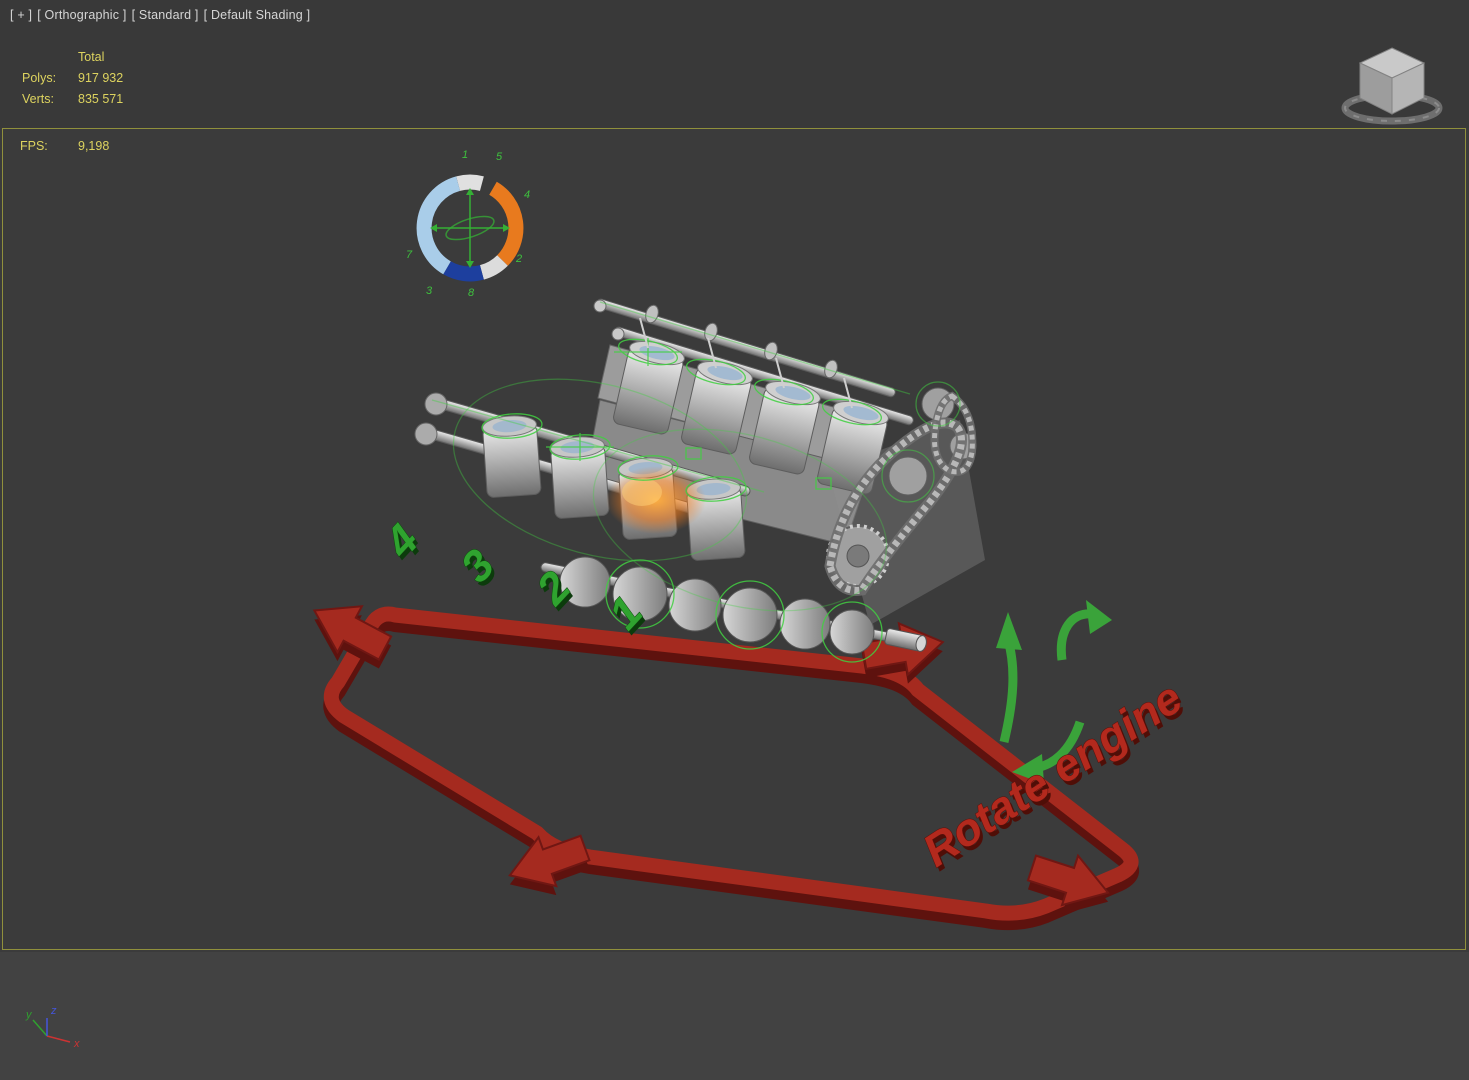 The width and height of the screenshot is (1469, 1080). I want to click on wheel-number-2: 2, so click(518, 259).